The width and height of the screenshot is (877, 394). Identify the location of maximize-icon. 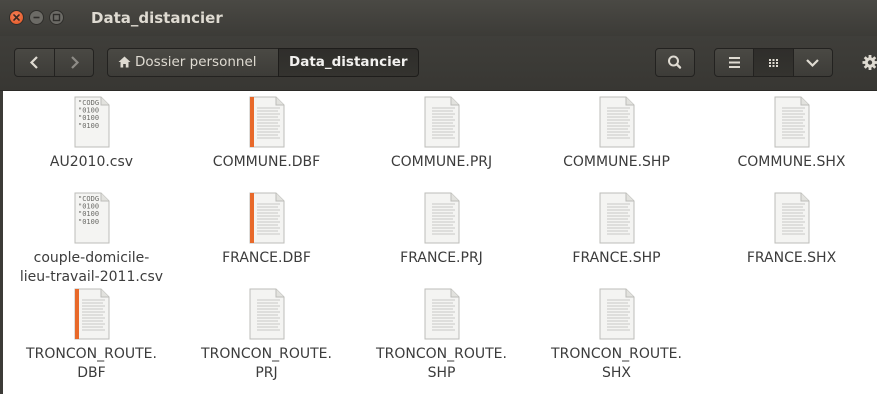
(56, 17).